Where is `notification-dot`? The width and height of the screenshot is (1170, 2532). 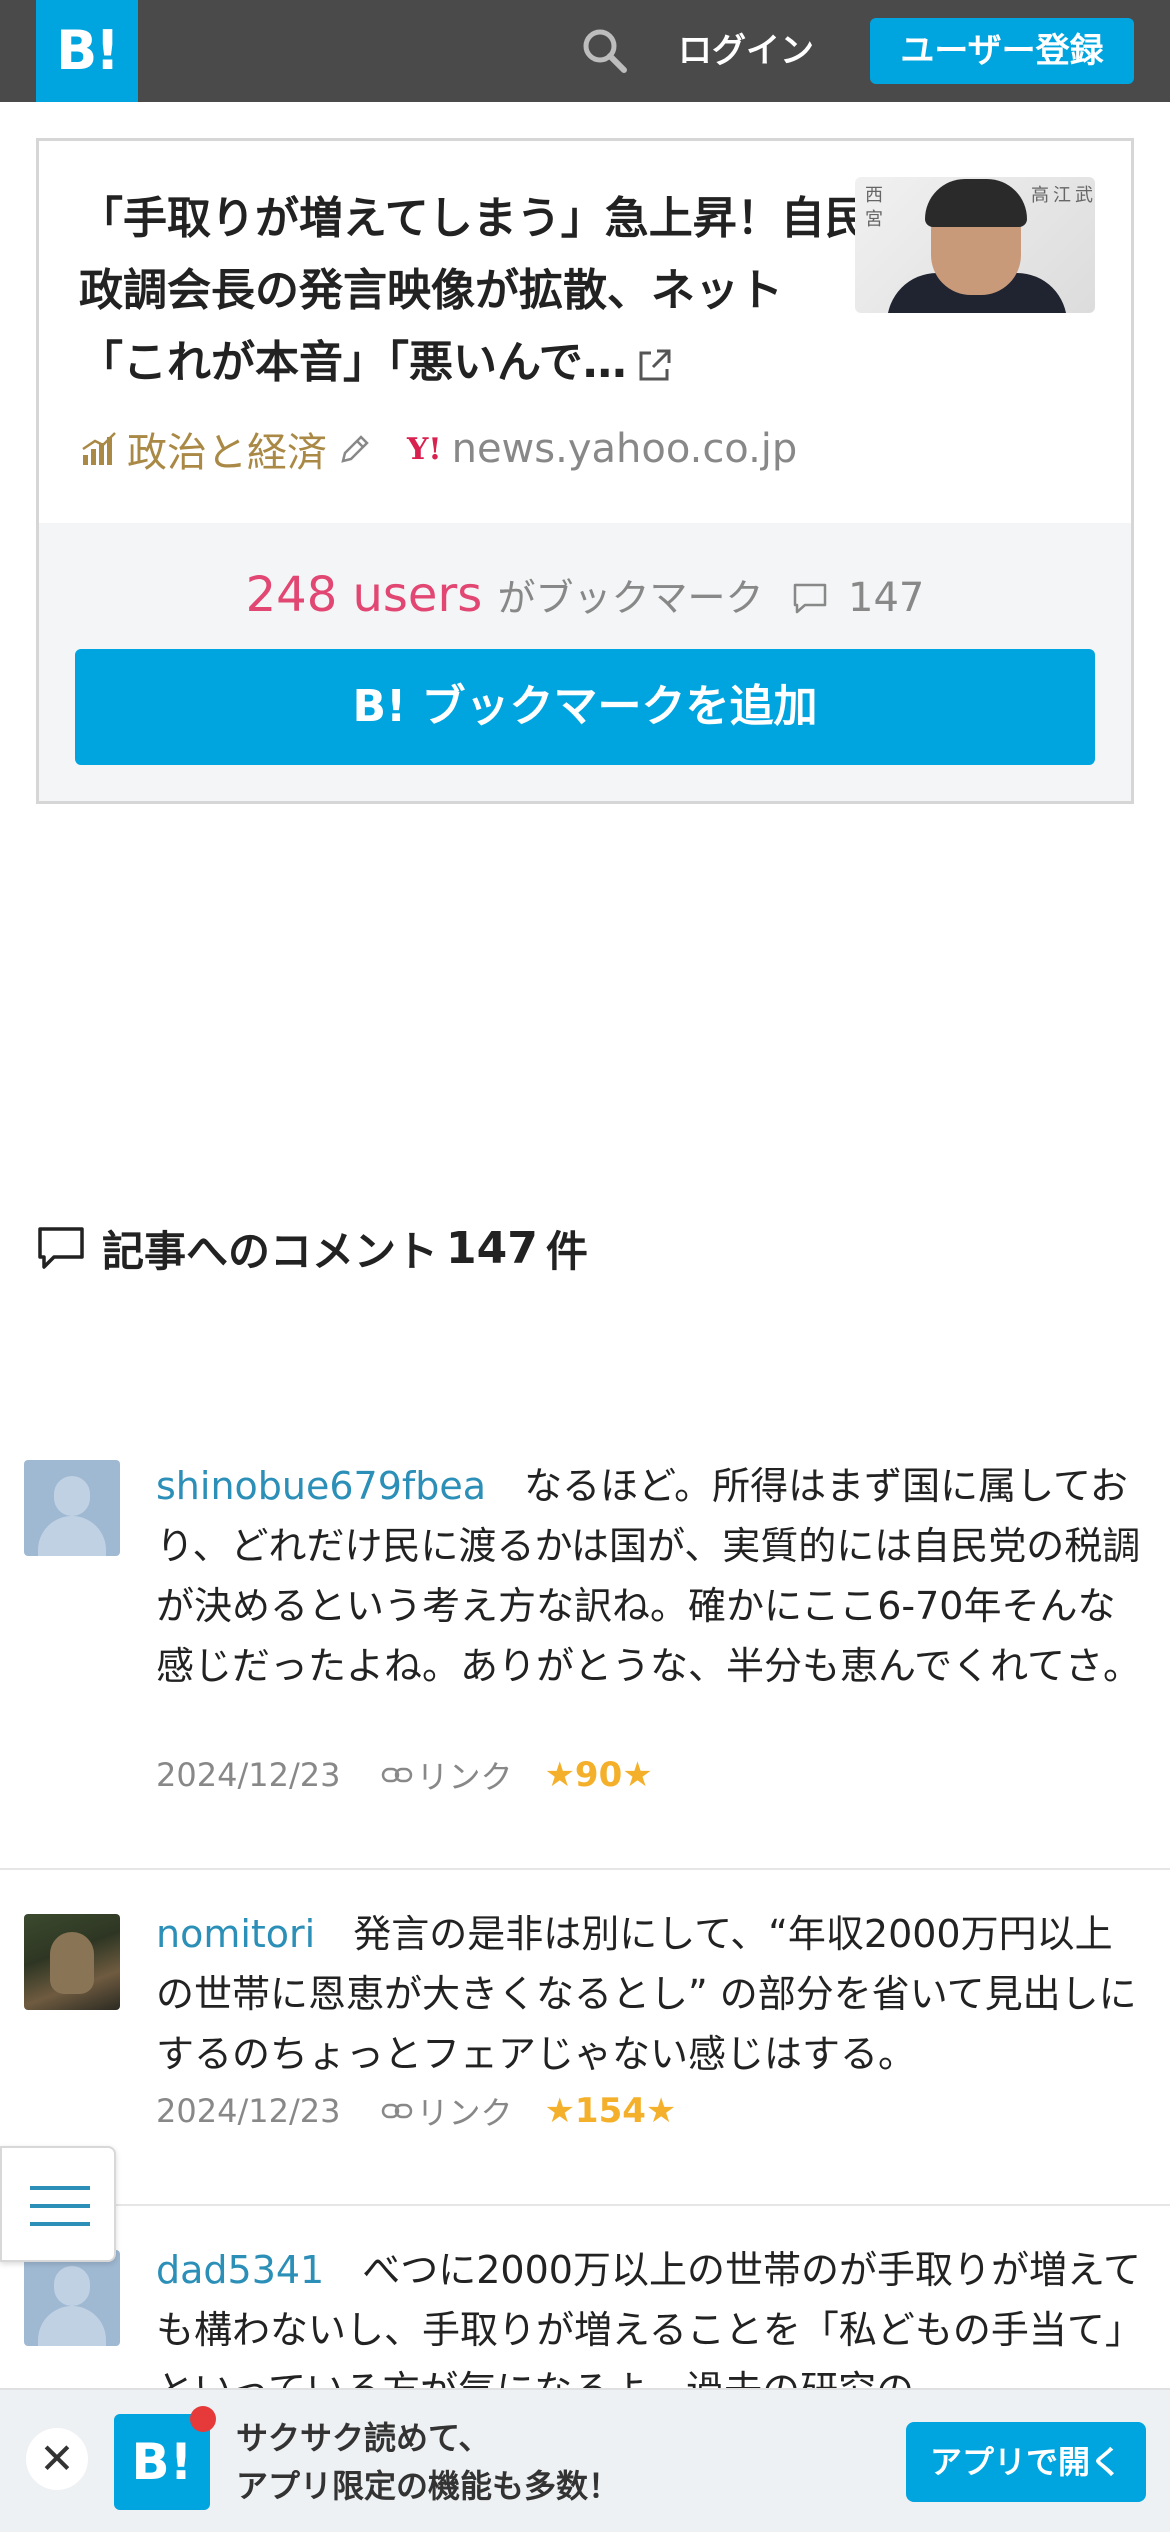 notification-dot is located at coordinates (203, 2419).